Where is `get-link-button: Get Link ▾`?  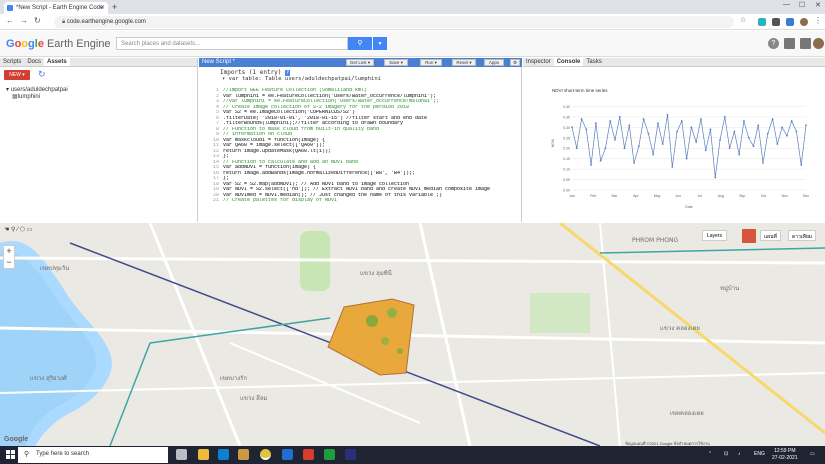
get-link-button: Get Link ▾ is located at coordinates (360, 62).